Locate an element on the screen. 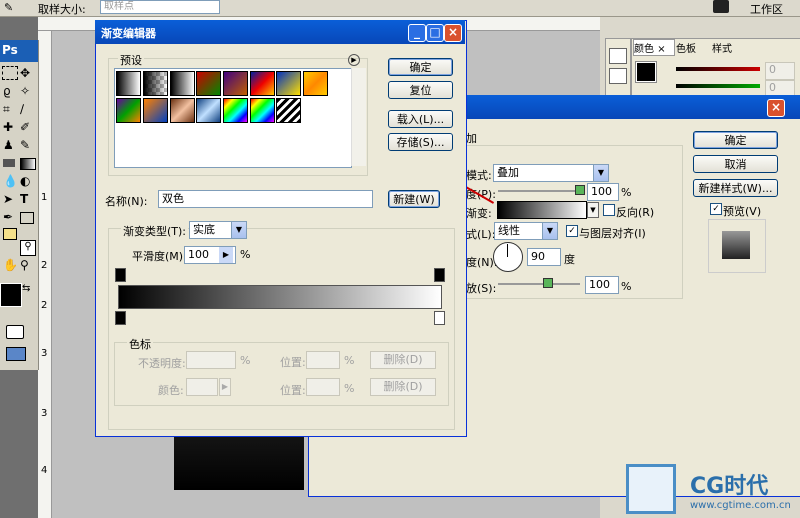 The height and width of the screenshot is (518, 800). screen-mode-icon is located at coordinates (16, 354).